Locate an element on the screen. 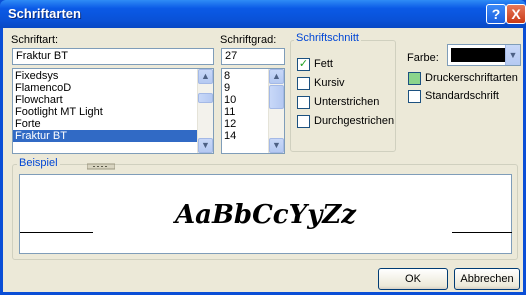  cancel-button: Abbrechen is located at coordinates (487, 279).